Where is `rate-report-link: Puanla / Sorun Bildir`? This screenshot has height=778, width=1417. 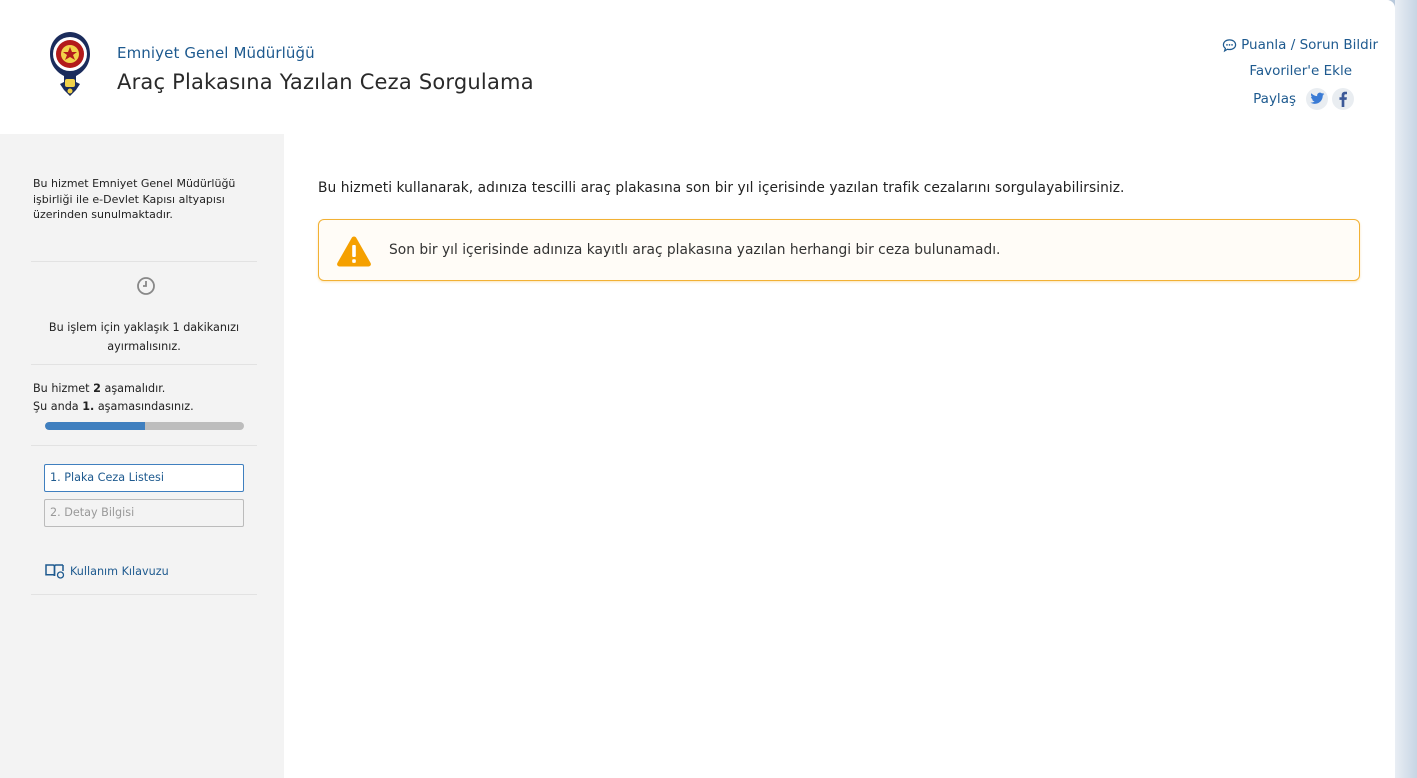 rate-report-link: Puanla / Sorun Bildir is located at coordinates (1300, 45).